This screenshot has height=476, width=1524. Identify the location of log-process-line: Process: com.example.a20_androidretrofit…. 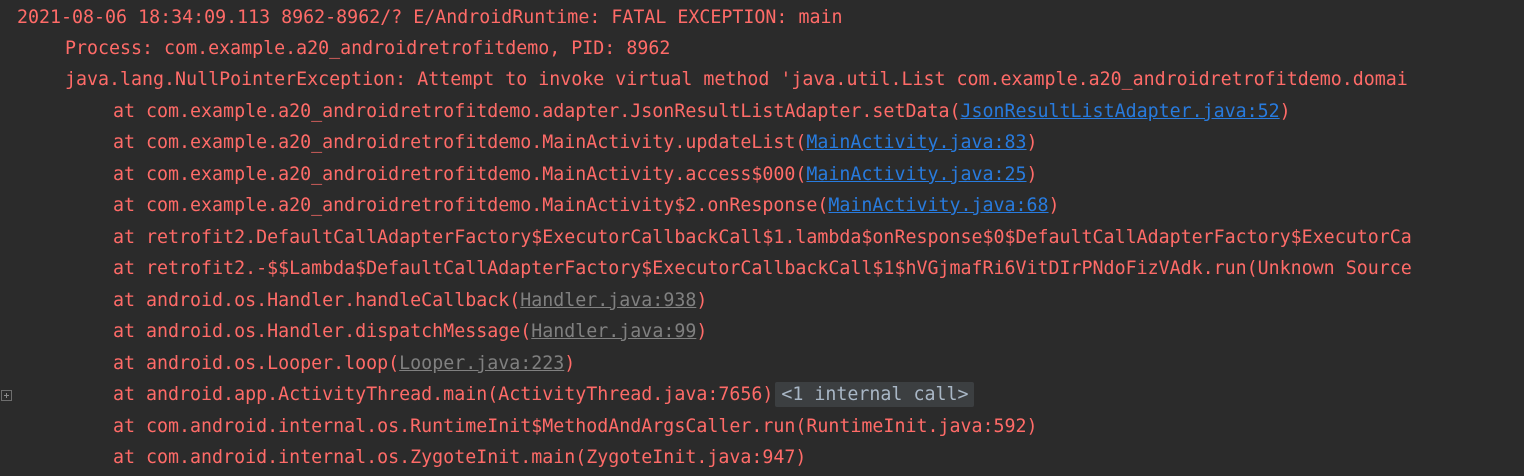
(335, 49).